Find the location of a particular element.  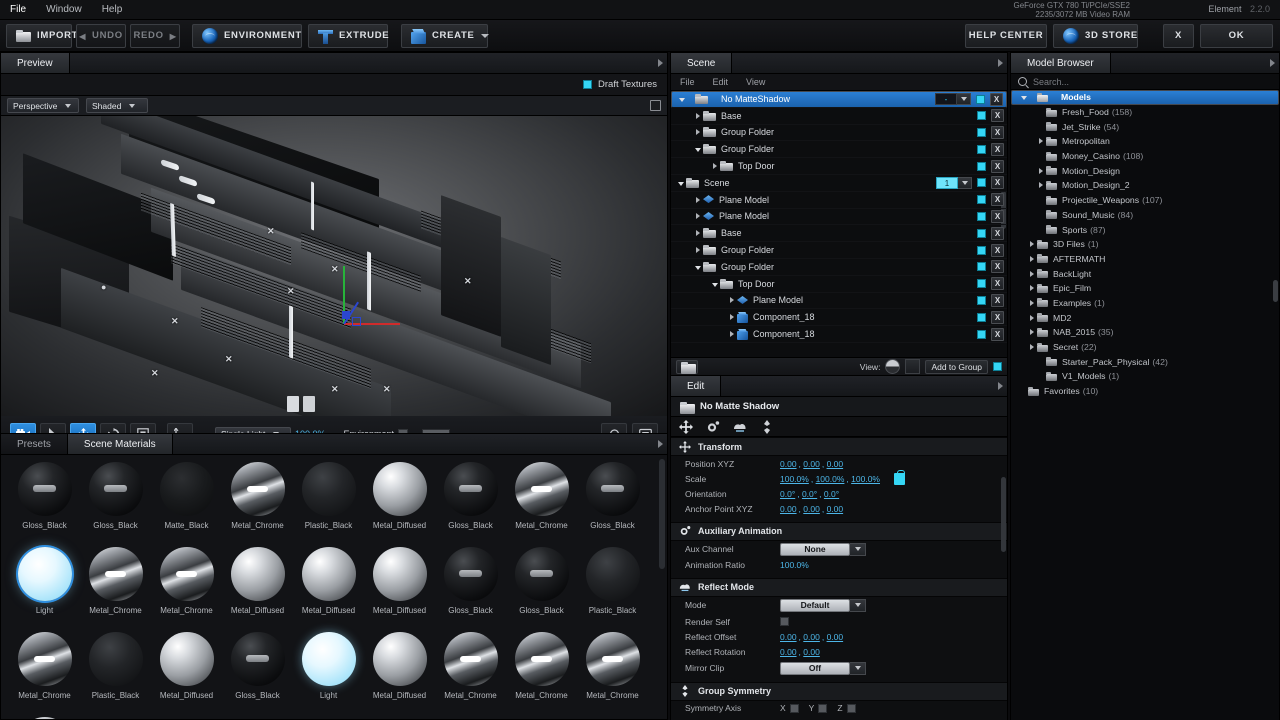

browser-list-item: Motion_Design is located at coordinates (1145, 170).